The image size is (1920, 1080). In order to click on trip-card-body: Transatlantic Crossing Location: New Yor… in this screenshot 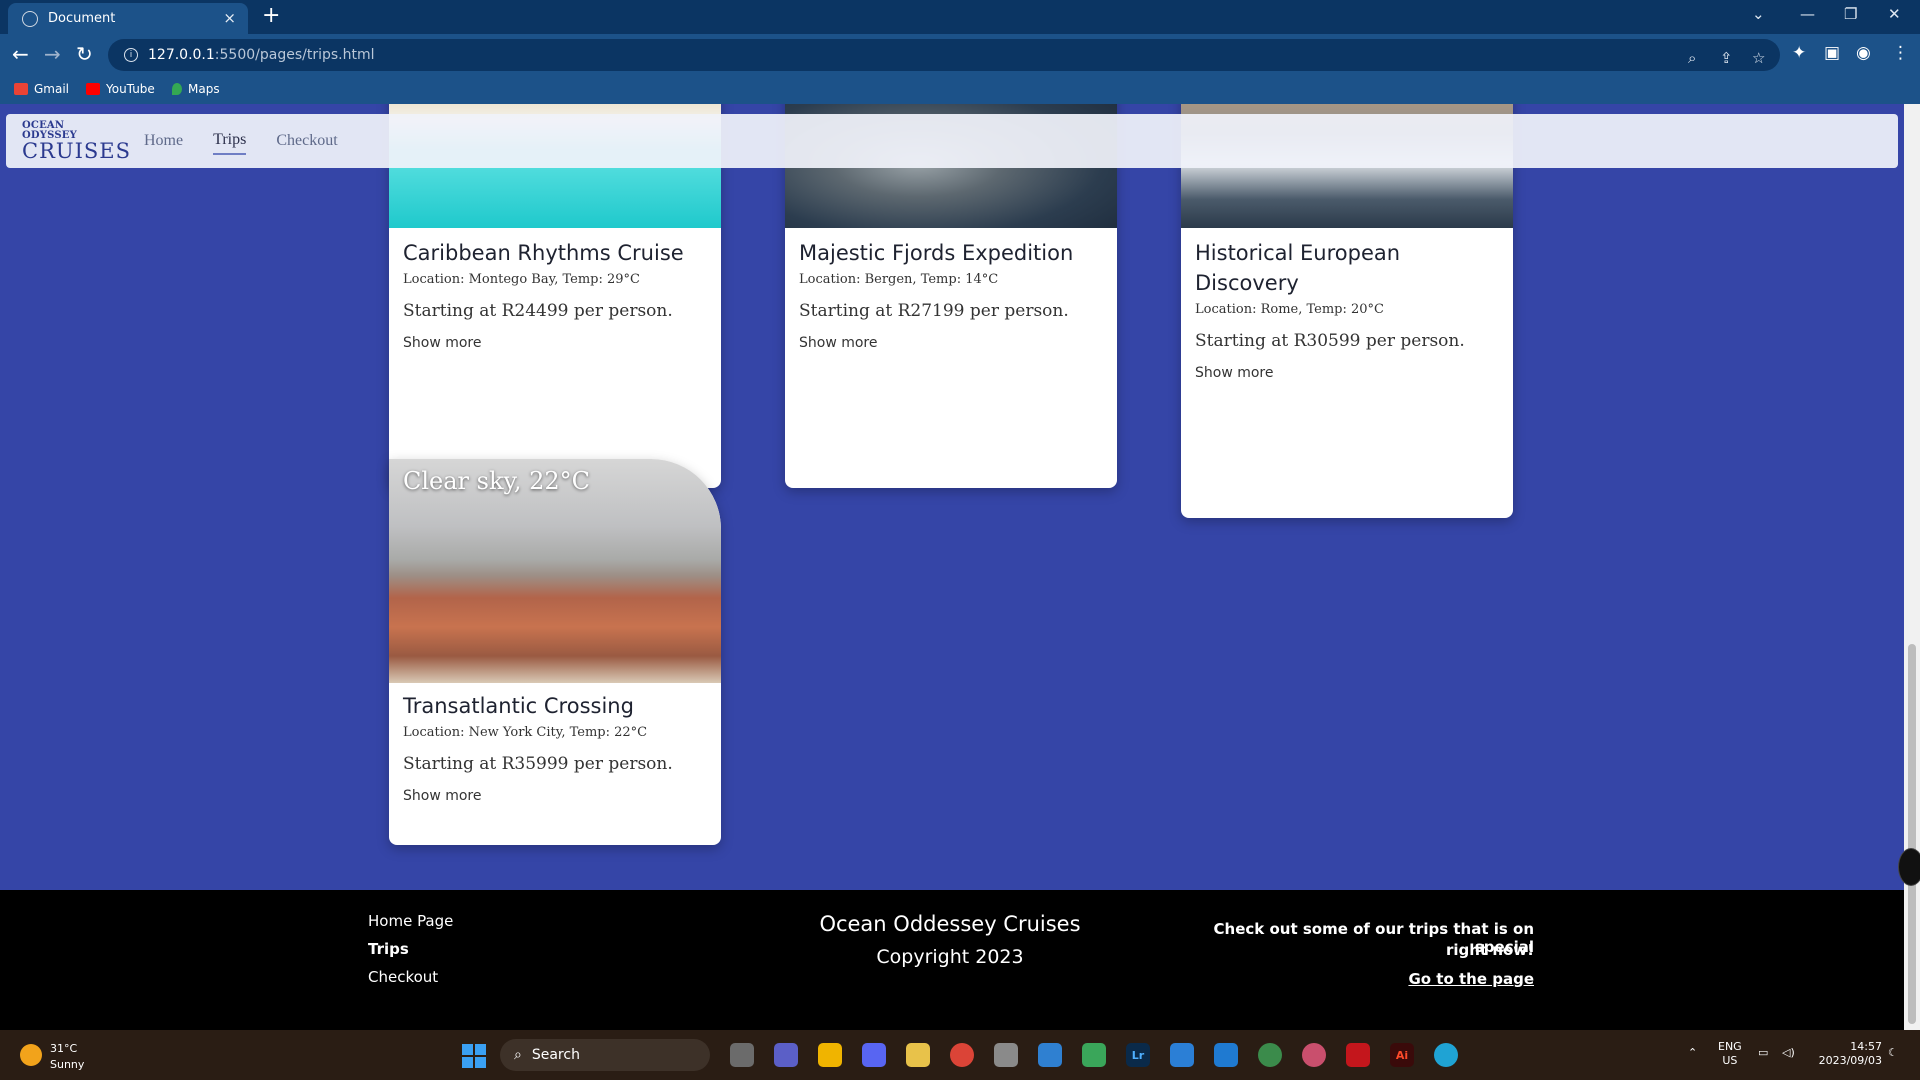, I will do `click(538, 747)`.